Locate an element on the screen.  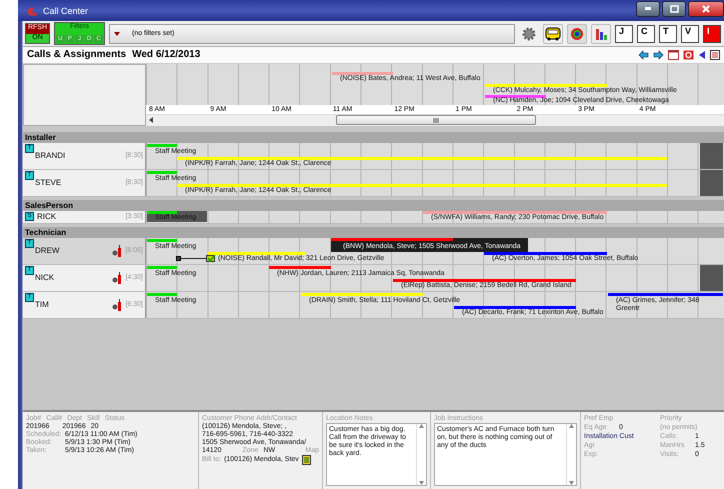
square-icon is located at coordinates (178, 258).